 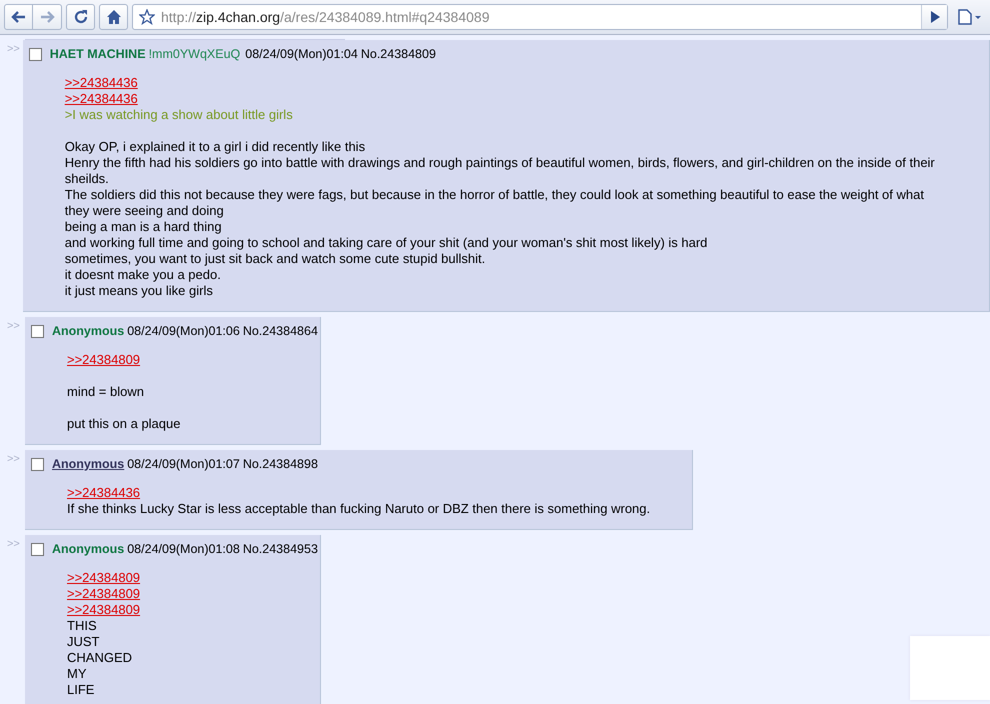 What do you see at coordinates (80, 689) in the screenshot?
I see `post-text: LIFE` at bounding box center [80, 689].